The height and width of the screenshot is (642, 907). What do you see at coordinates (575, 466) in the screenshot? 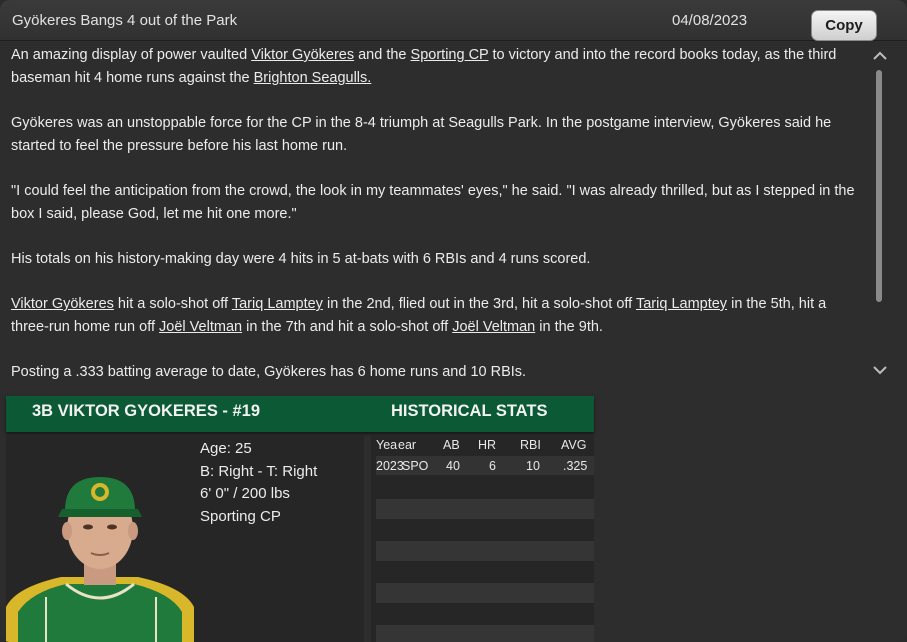
I see `stat-avg: .325` at bounding box center [575, 466].